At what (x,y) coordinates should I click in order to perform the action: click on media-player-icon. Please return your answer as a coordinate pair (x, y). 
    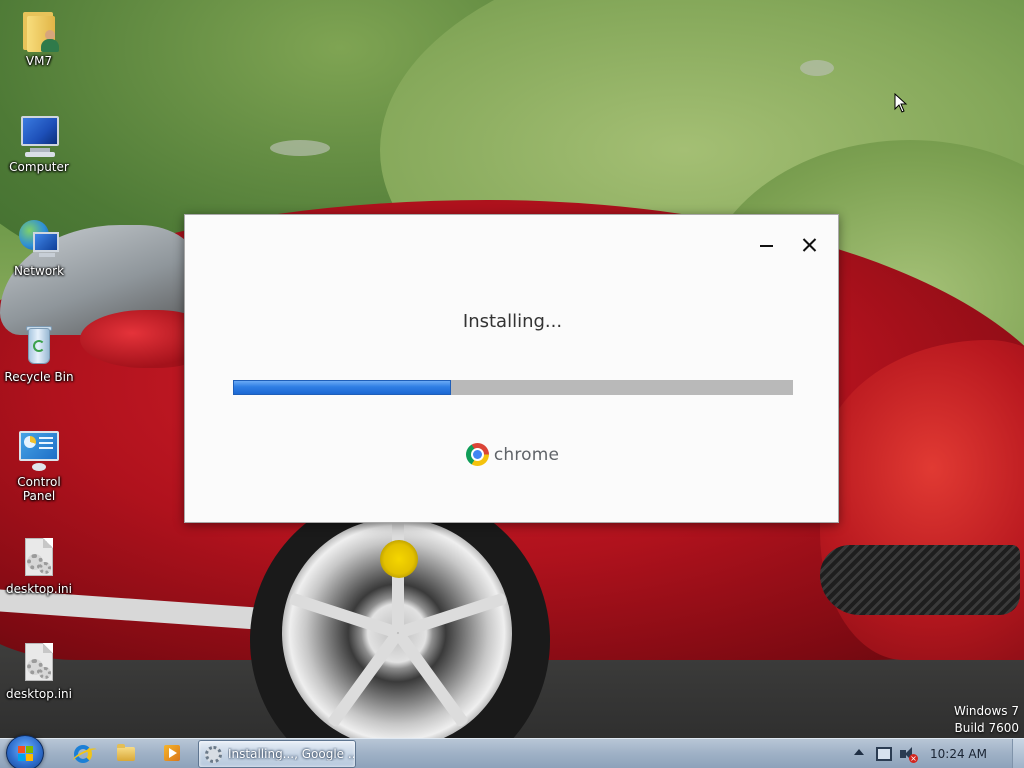
    Looking at the image, I should click on (172, 753).